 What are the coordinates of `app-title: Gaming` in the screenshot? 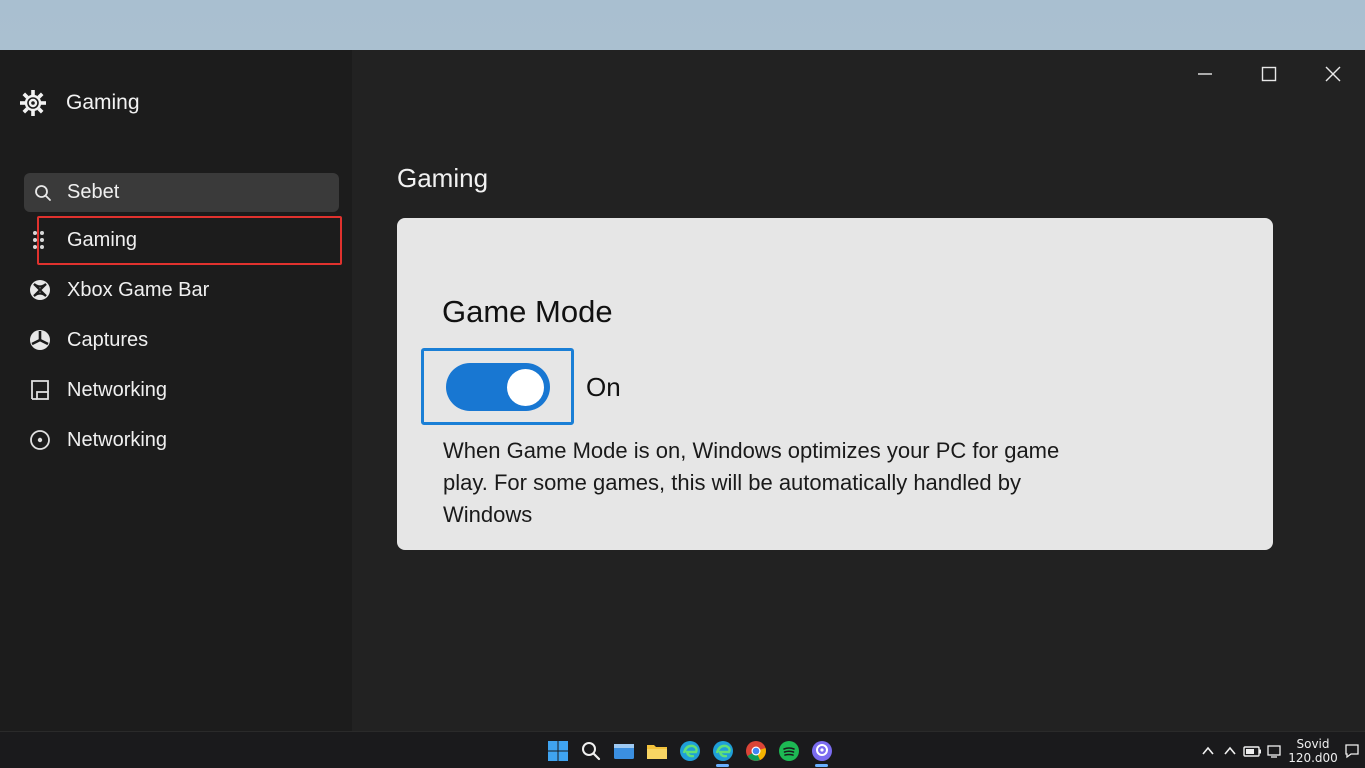 It's located at (103, 102).